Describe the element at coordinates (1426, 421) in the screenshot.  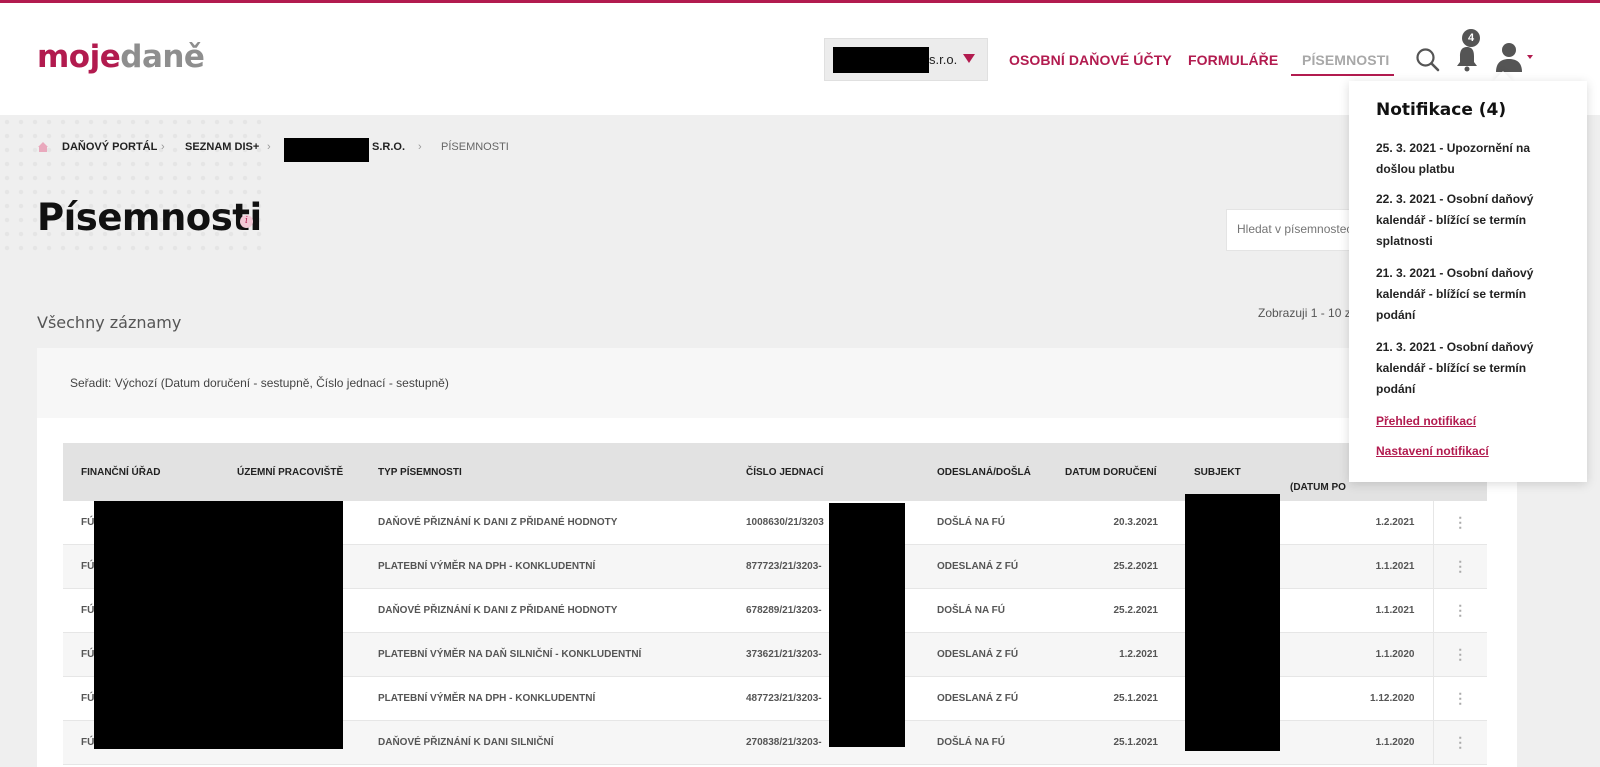
I see `notifications-overview-link: Přehled notifikací` at that location.